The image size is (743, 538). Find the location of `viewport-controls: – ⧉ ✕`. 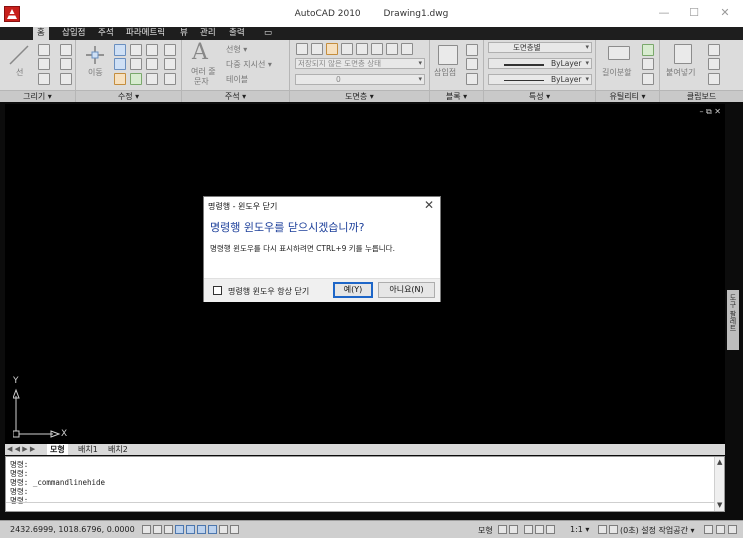

viewport-controls: – ⧉ ✕ is located at coordinates (710, 112).